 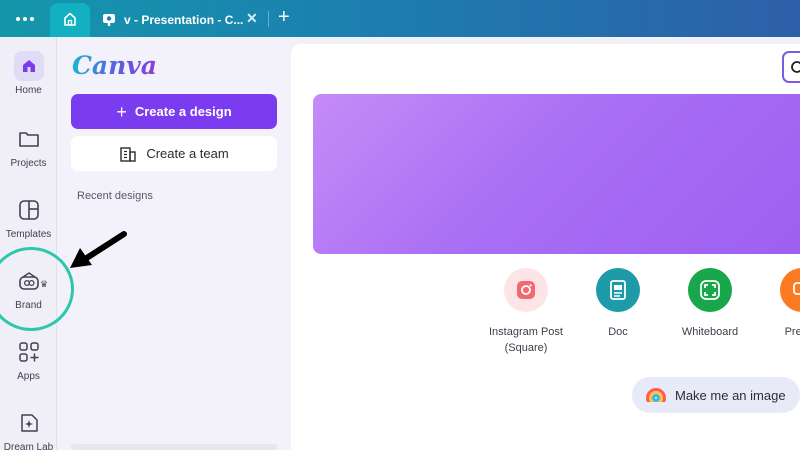 I want to click on quick-action-doc: Doc, so click(x=618, y=304).